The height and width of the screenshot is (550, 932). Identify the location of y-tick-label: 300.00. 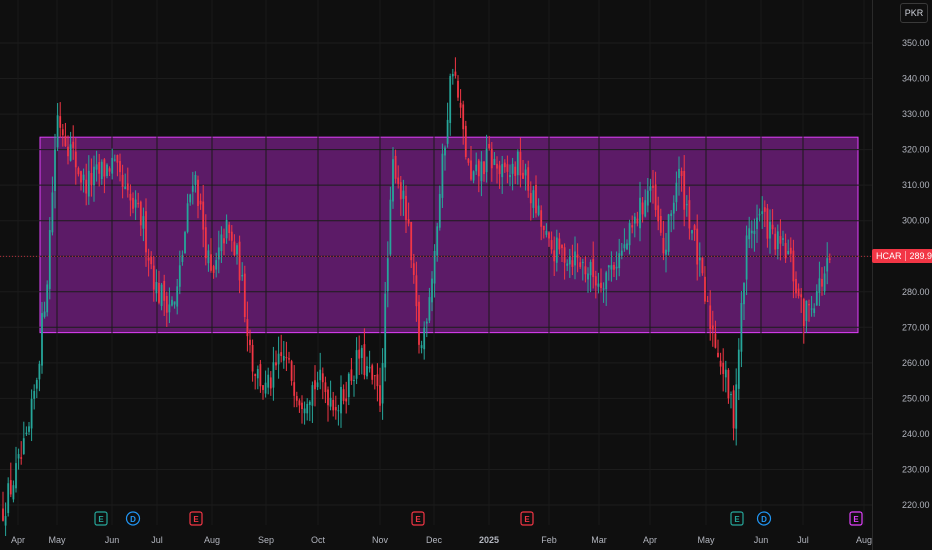
(916, 221).